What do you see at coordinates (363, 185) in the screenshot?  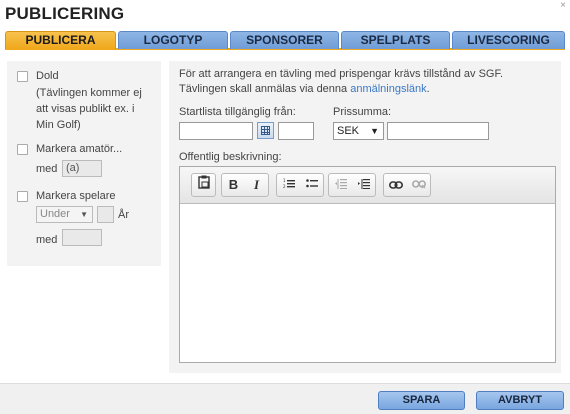 I see `indent-icon` at bounding box center [363, 185].